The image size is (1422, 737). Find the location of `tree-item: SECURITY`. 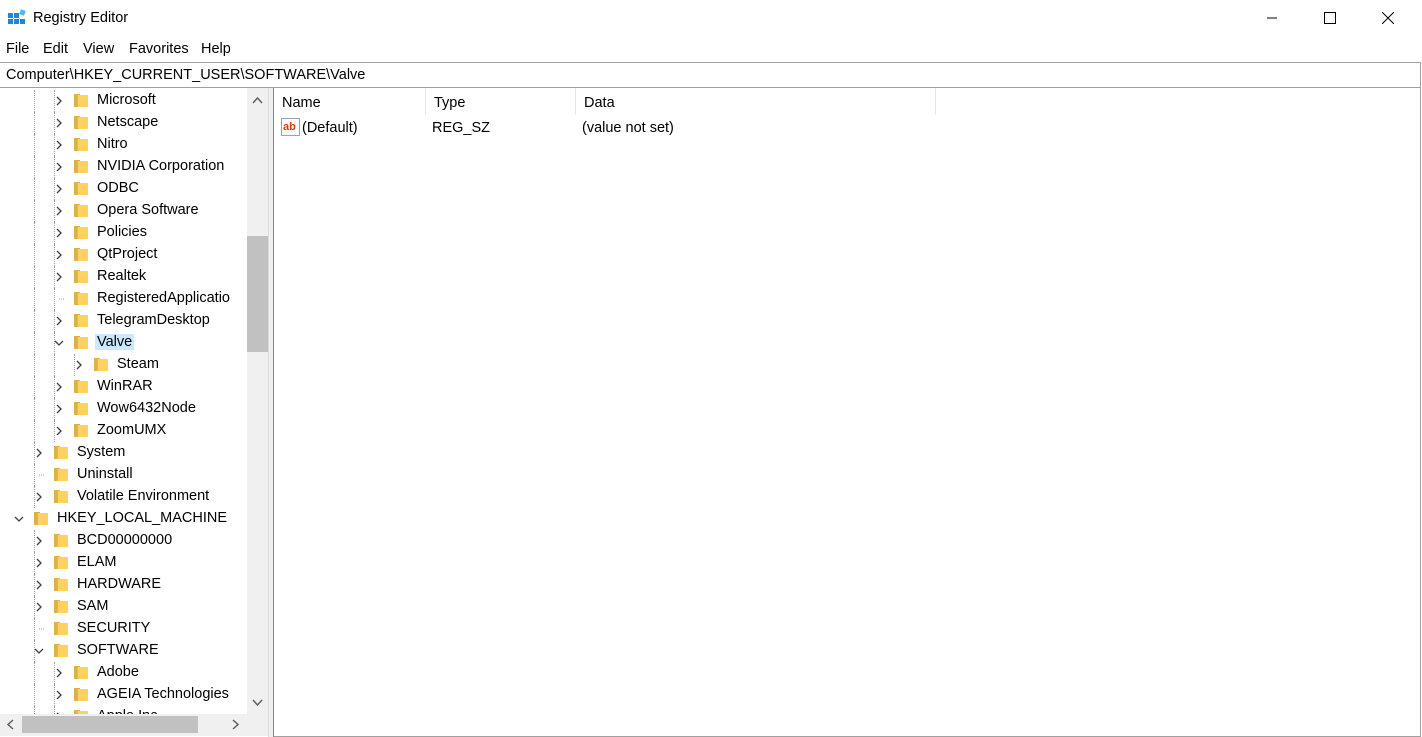

tree-item: SECURITY is located at coordinates (123, 629).